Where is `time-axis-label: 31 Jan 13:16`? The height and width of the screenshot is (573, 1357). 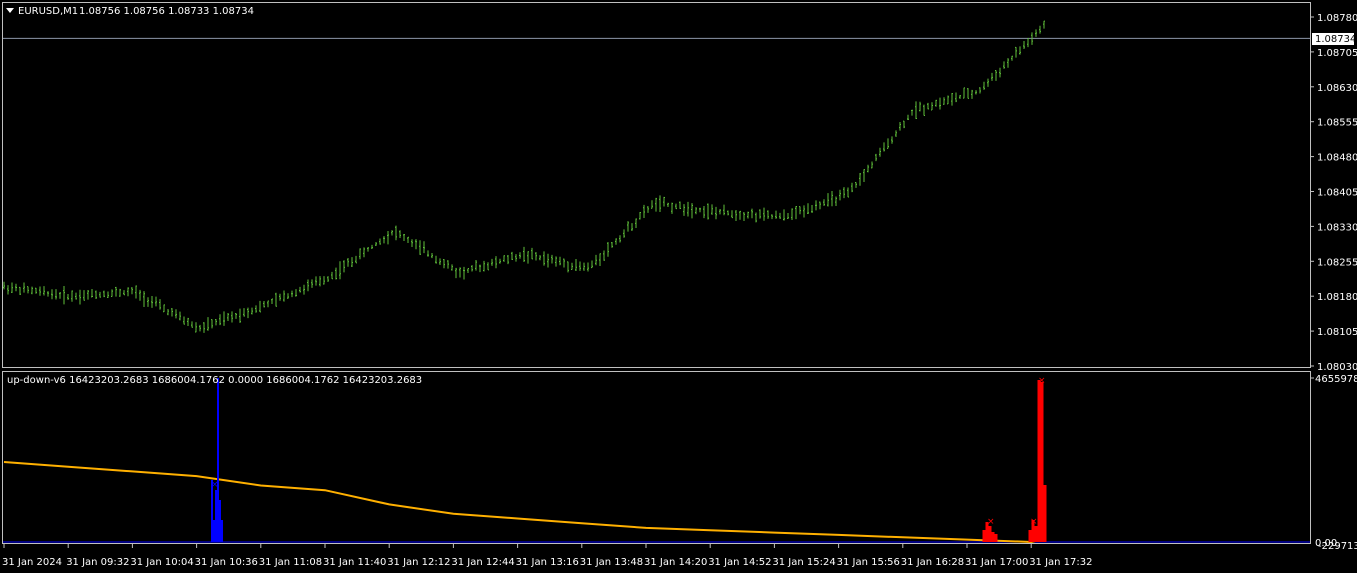
time-axis-label: 31 Jan 13:16 is located at coordinates (547, 562).